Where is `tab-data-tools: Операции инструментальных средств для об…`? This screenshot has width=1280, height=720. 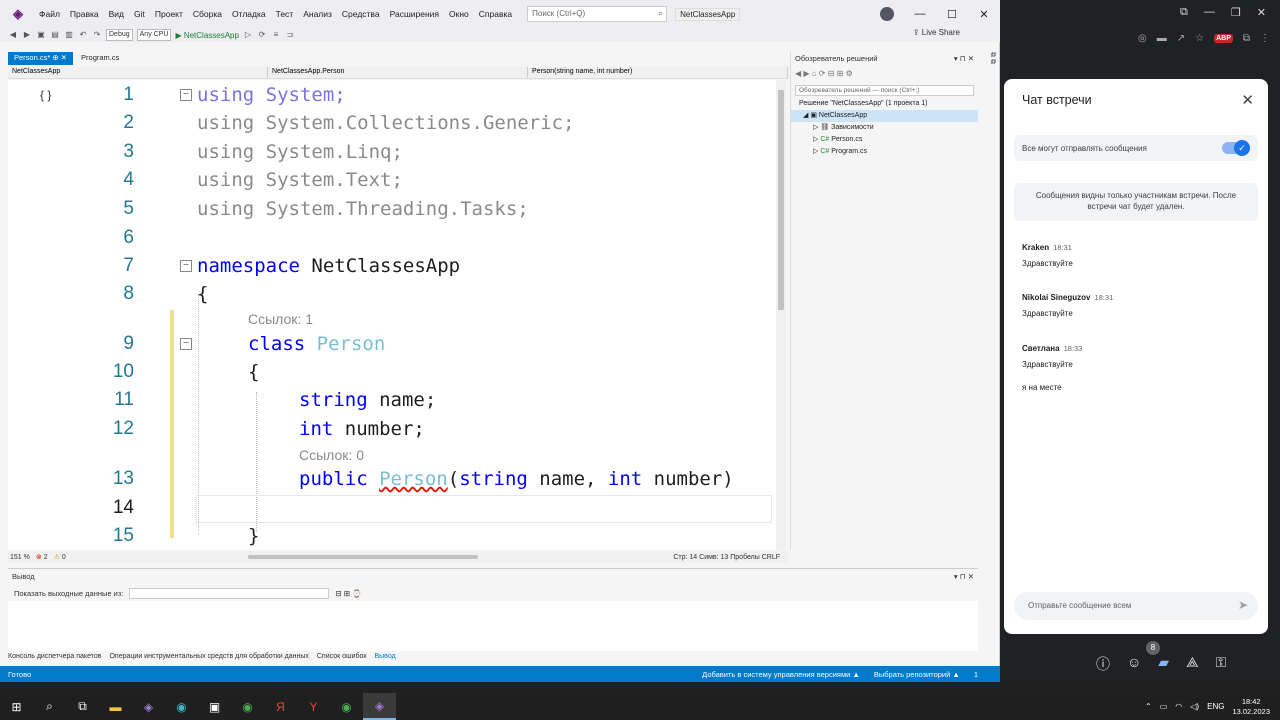 tab-data-tools: Операции инструментальных средств для об… is located at coordinates (208, 656).